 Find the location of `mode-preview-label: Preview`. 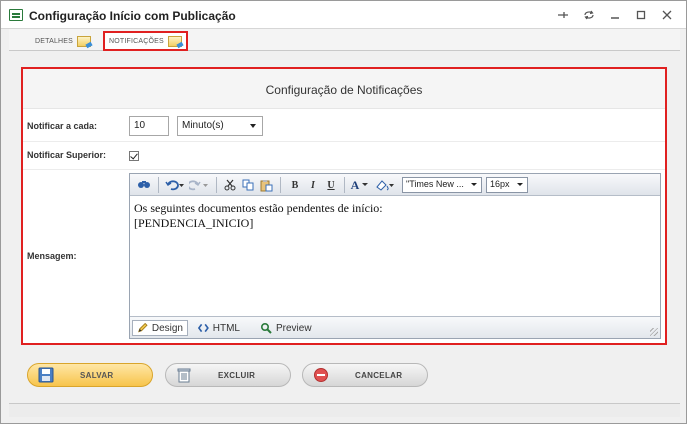

mode-preview-label: Preview is located at coordinates (294, 328).